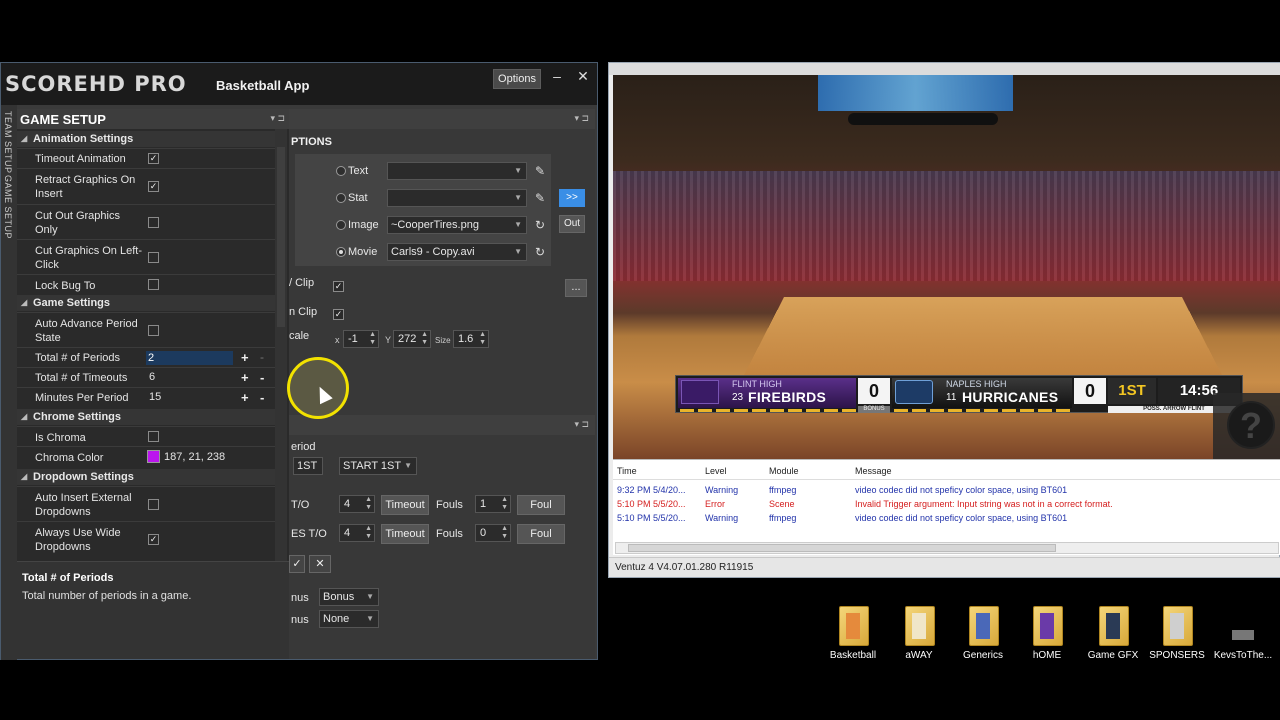 The image size is (1280, 720). Describe the element at coordinates (1113, 636) in the screenshot. I see `desktop-folder-game-gfx: Game GFX` at that location.